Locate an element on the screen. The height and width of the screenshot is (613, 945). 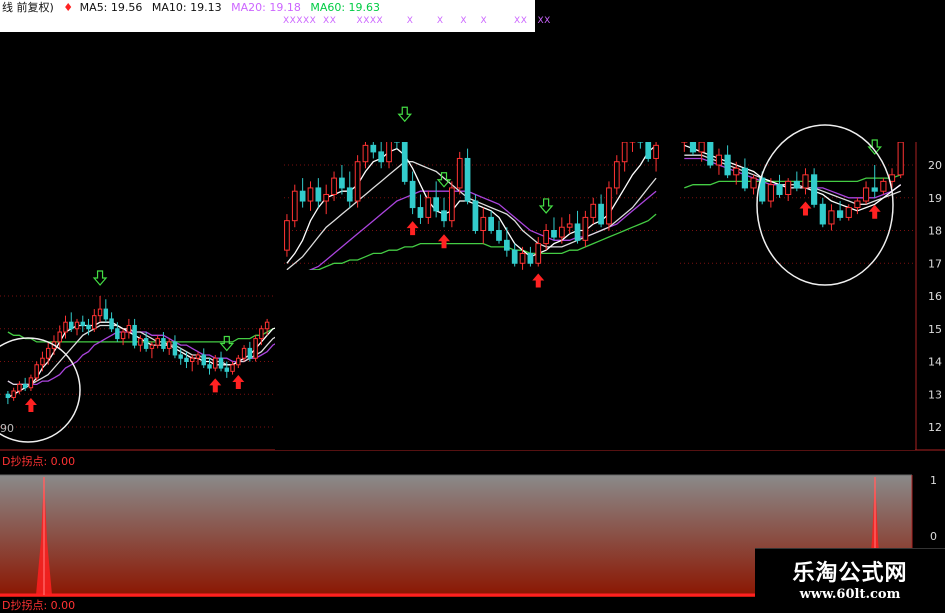
right-top-mask is located at coordinates (747, 87).